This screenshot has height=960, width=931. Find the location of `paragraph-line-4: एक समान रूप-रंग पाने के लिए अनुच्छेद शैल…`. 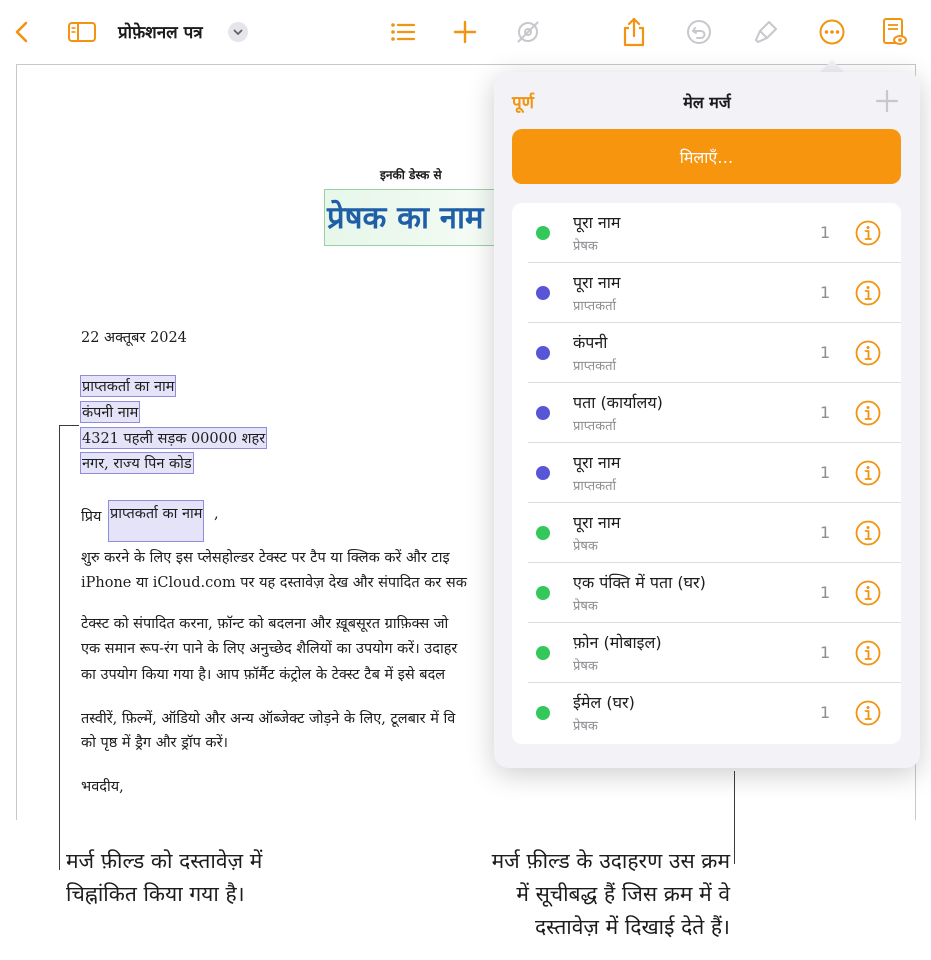

paragraph-line-4: एक समान रूप-रंग पाने के लिए अनुच्छेद शैल… is located at coordinates (269, 649).